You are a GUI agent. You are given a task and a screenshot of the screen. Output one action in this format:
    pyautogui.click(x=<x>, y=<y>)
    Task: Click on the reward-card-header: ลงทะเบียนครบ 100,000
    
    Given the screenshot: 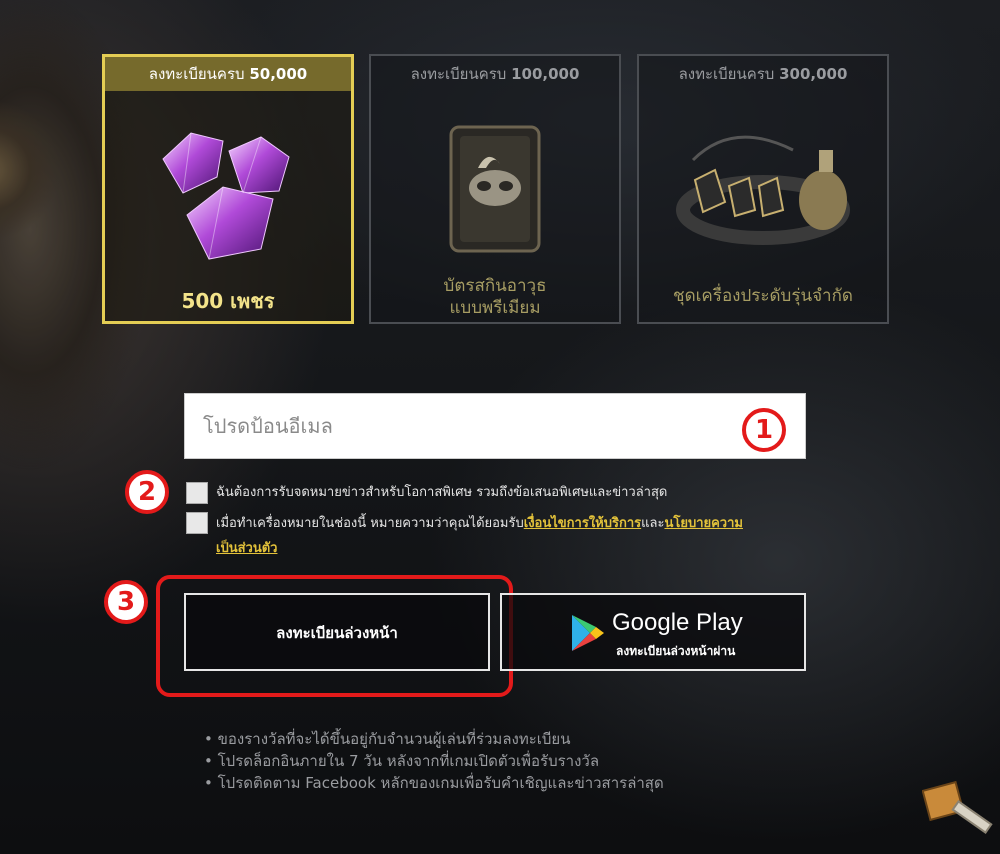 What is the action you would take?
    pyautogui.click(x=495, y=74)
    